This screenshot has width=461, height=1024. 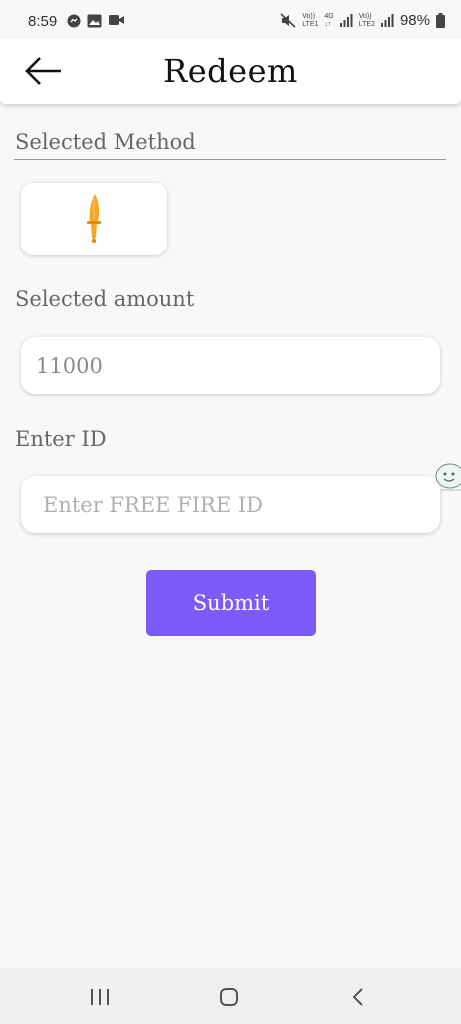 I want to click on chat-bubble-icon, so click(x=448, y=477).